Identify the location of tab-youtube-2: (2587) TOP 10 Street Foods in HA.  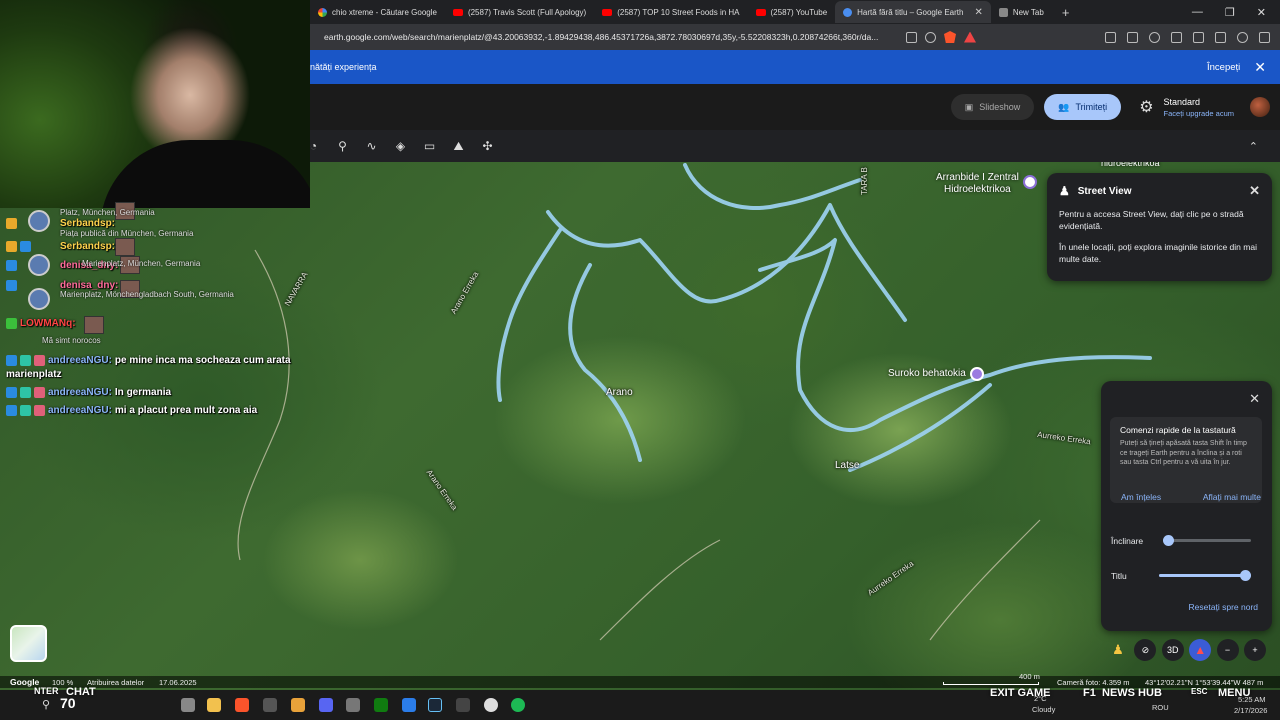
(670, 12).